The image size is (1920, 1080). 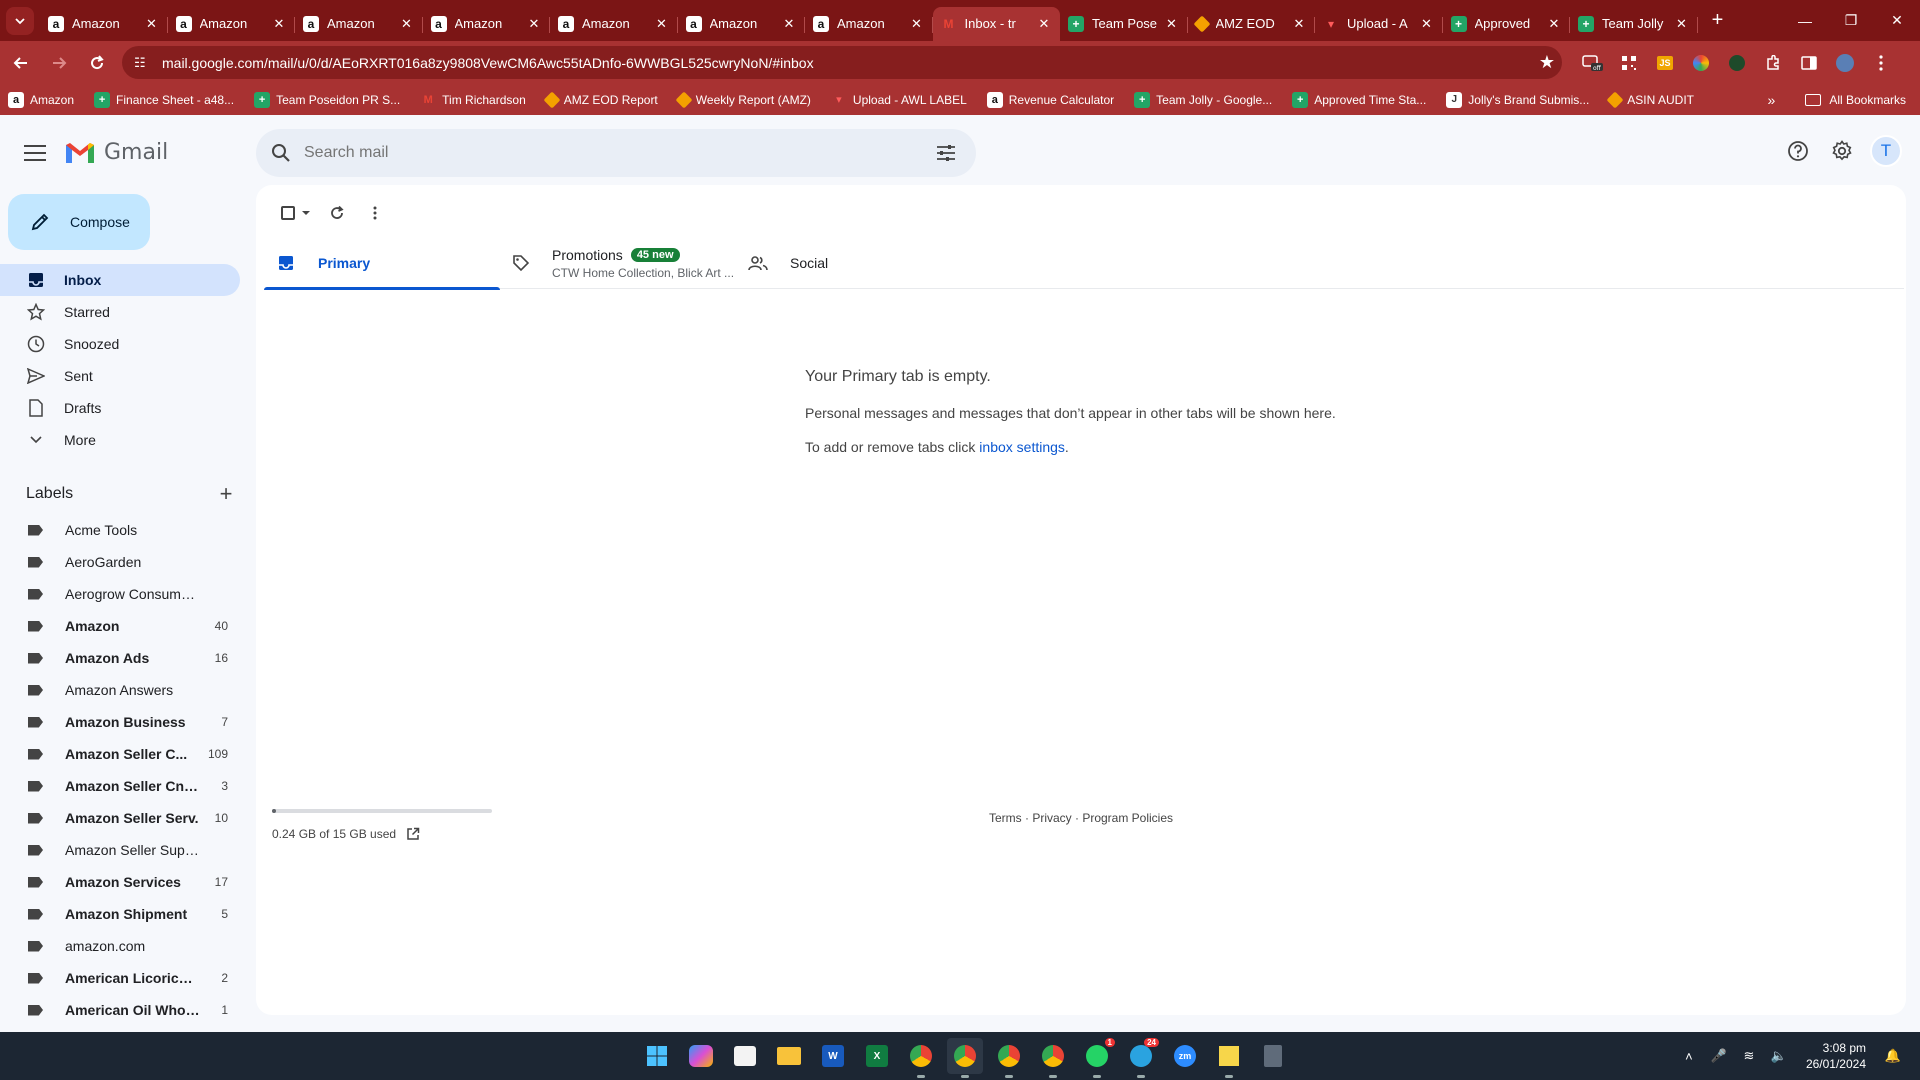 What do you see at coordinates (1097, 1058) in the screenshot?
I see `whatsapp-icon: 1` at bounding box center [1097, 1058].